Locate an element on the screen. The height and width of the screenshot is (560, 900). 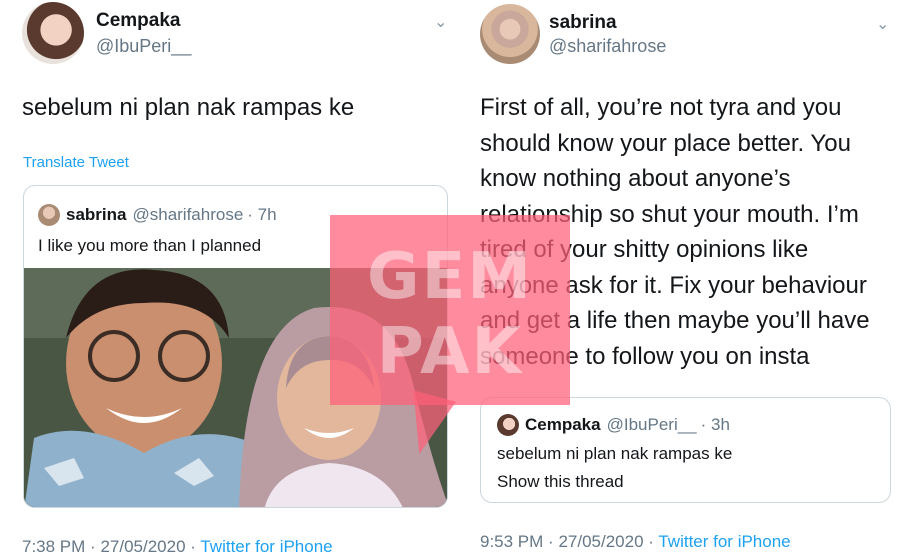
show-thread-link: Show this thread is located at coordinates (560, 482).